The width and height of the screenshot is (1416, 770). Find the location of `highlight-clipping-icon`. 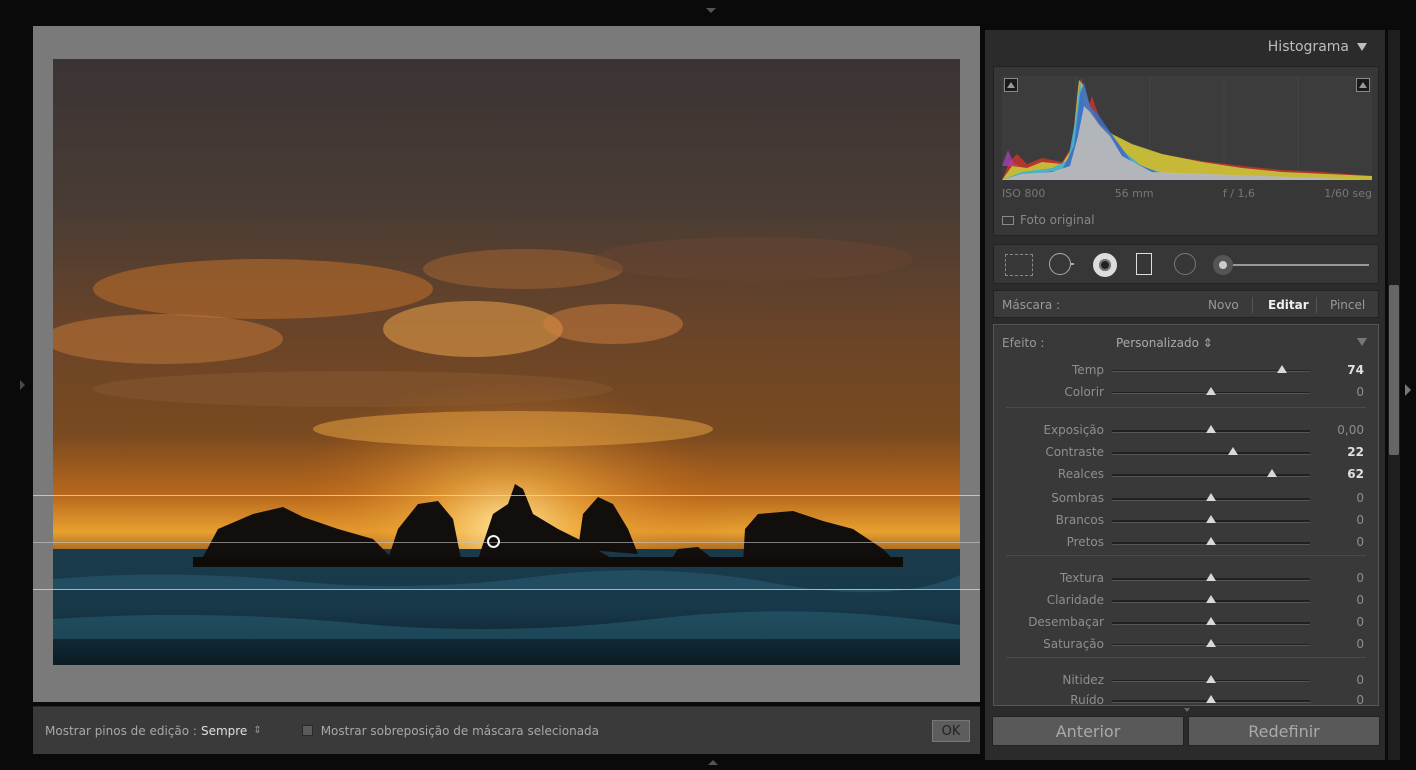

highlight-clipping-icon is located at coordinates (1363, 85).